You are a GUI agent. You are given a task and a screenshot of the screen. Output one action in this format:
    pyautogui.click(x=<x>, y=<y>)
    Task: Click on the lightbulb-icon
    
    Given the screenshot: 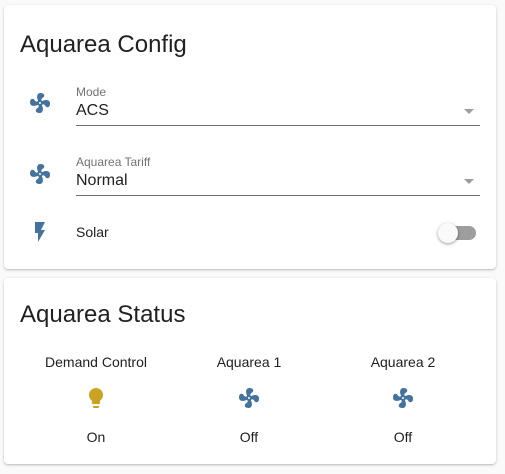 What is the action you would take?
    pyautogui.click(x=96, y=398)
    